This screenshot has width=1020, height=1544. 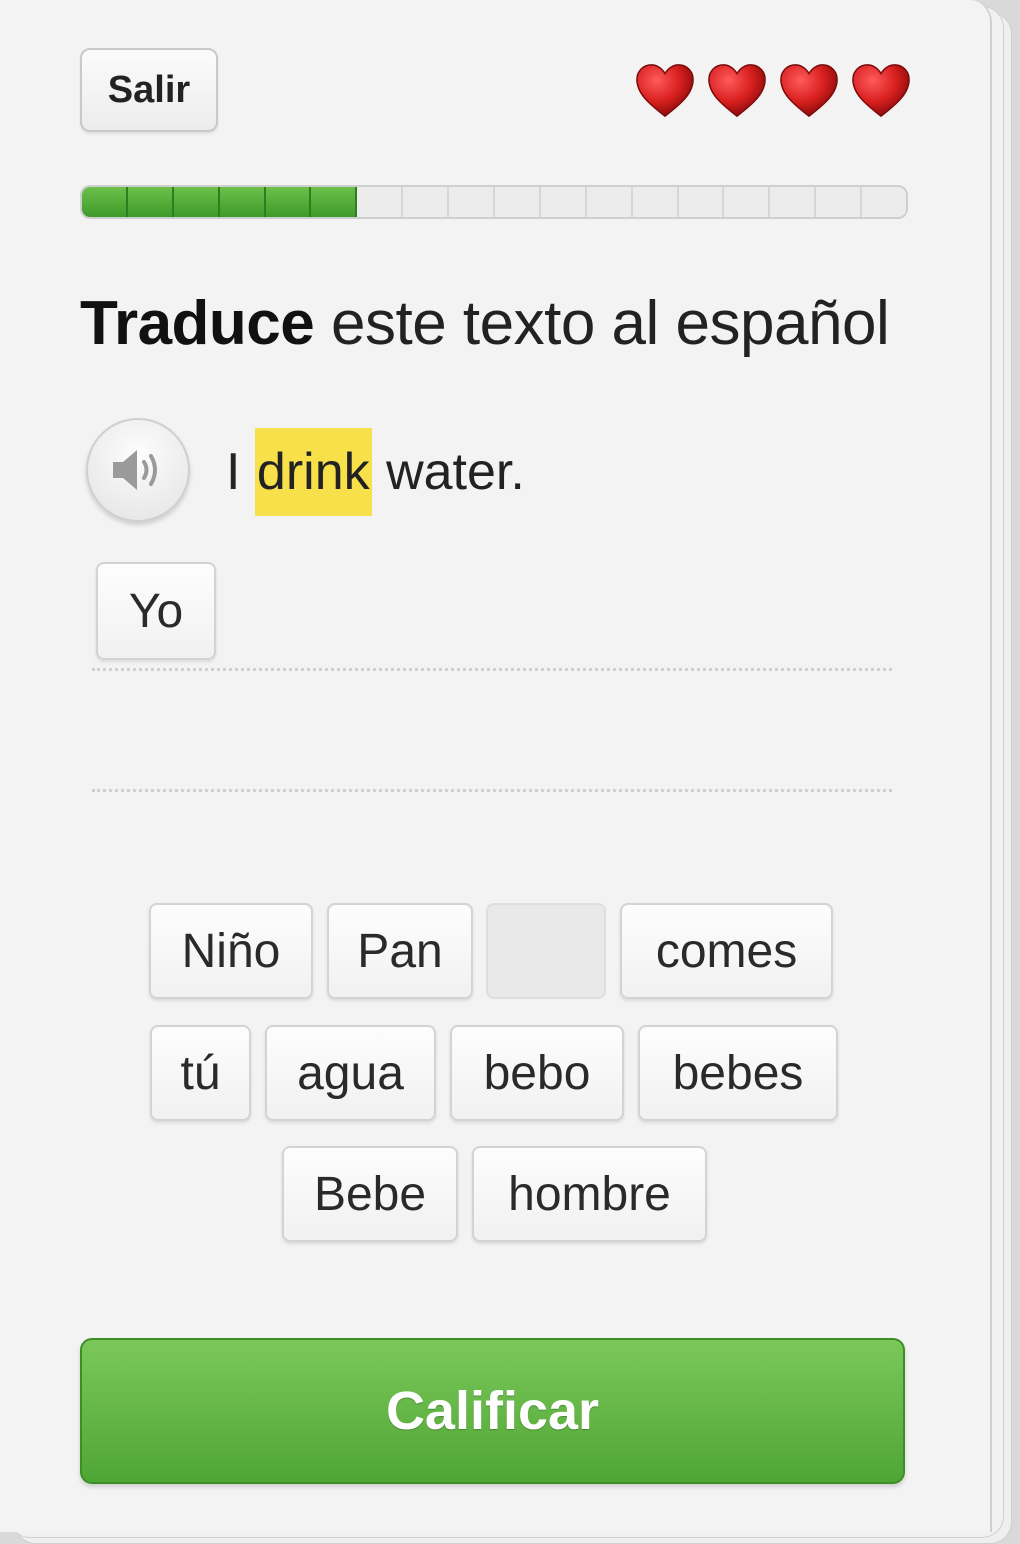 What do you see at coordinates (156, 611) in the screenshot?
I see `answer-tile: Yo` at bounding box center [156, 611].